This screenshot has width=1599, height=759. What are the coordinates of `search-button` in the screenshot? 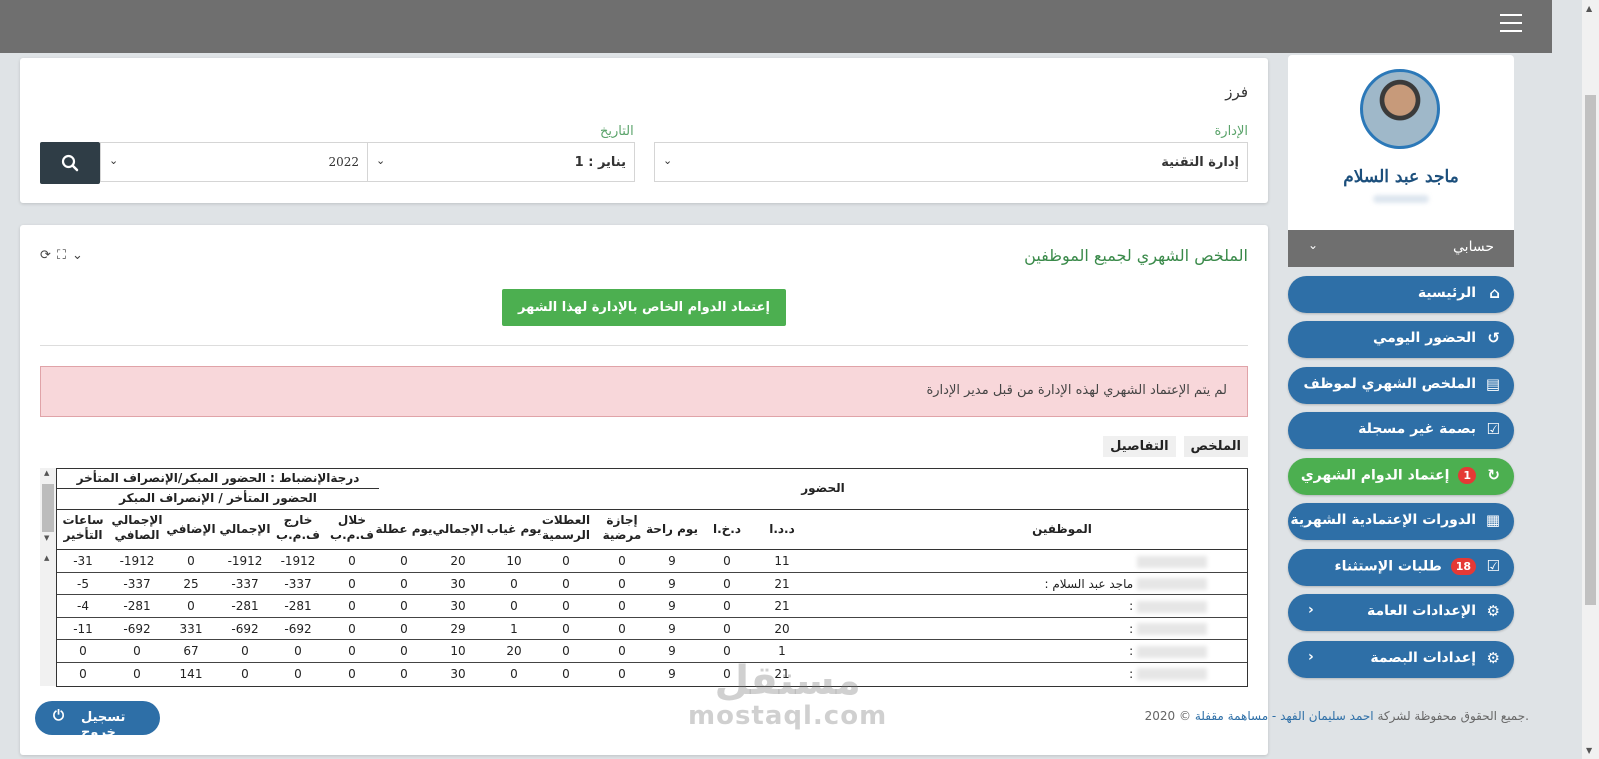 It's located at (70, 163).